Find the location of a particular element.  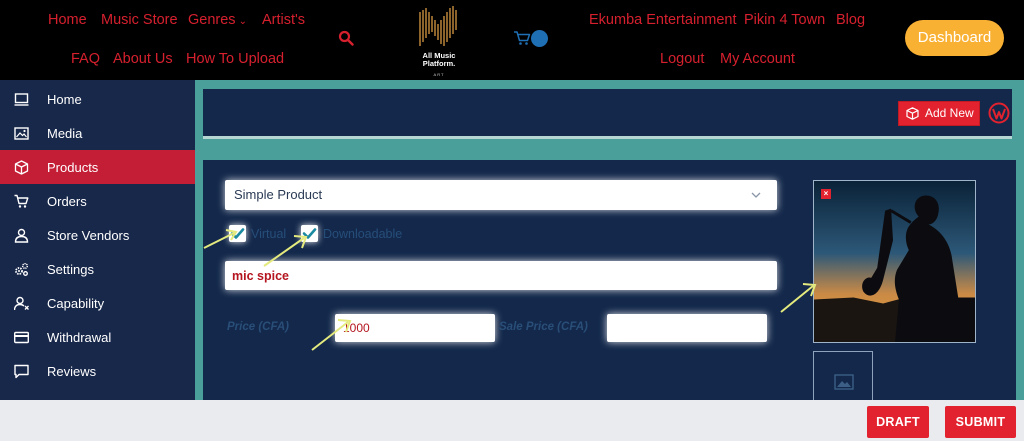

header-panel: Add New is located at coordinates (607, 114).